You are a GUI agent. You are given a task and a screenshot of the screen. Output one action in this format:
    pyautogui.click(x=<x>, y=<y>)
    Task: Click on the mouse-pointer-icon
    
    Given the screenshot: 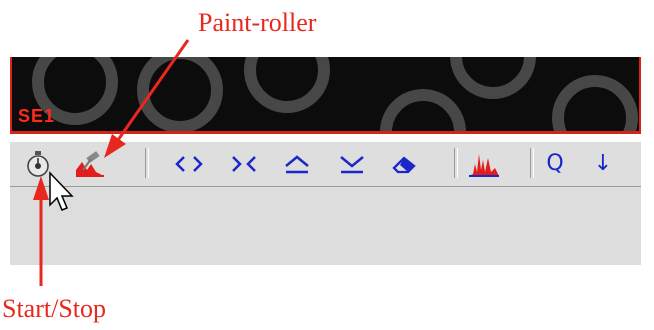 What is the action you would take?
    pyautogui.click(x=61, y=191)
    